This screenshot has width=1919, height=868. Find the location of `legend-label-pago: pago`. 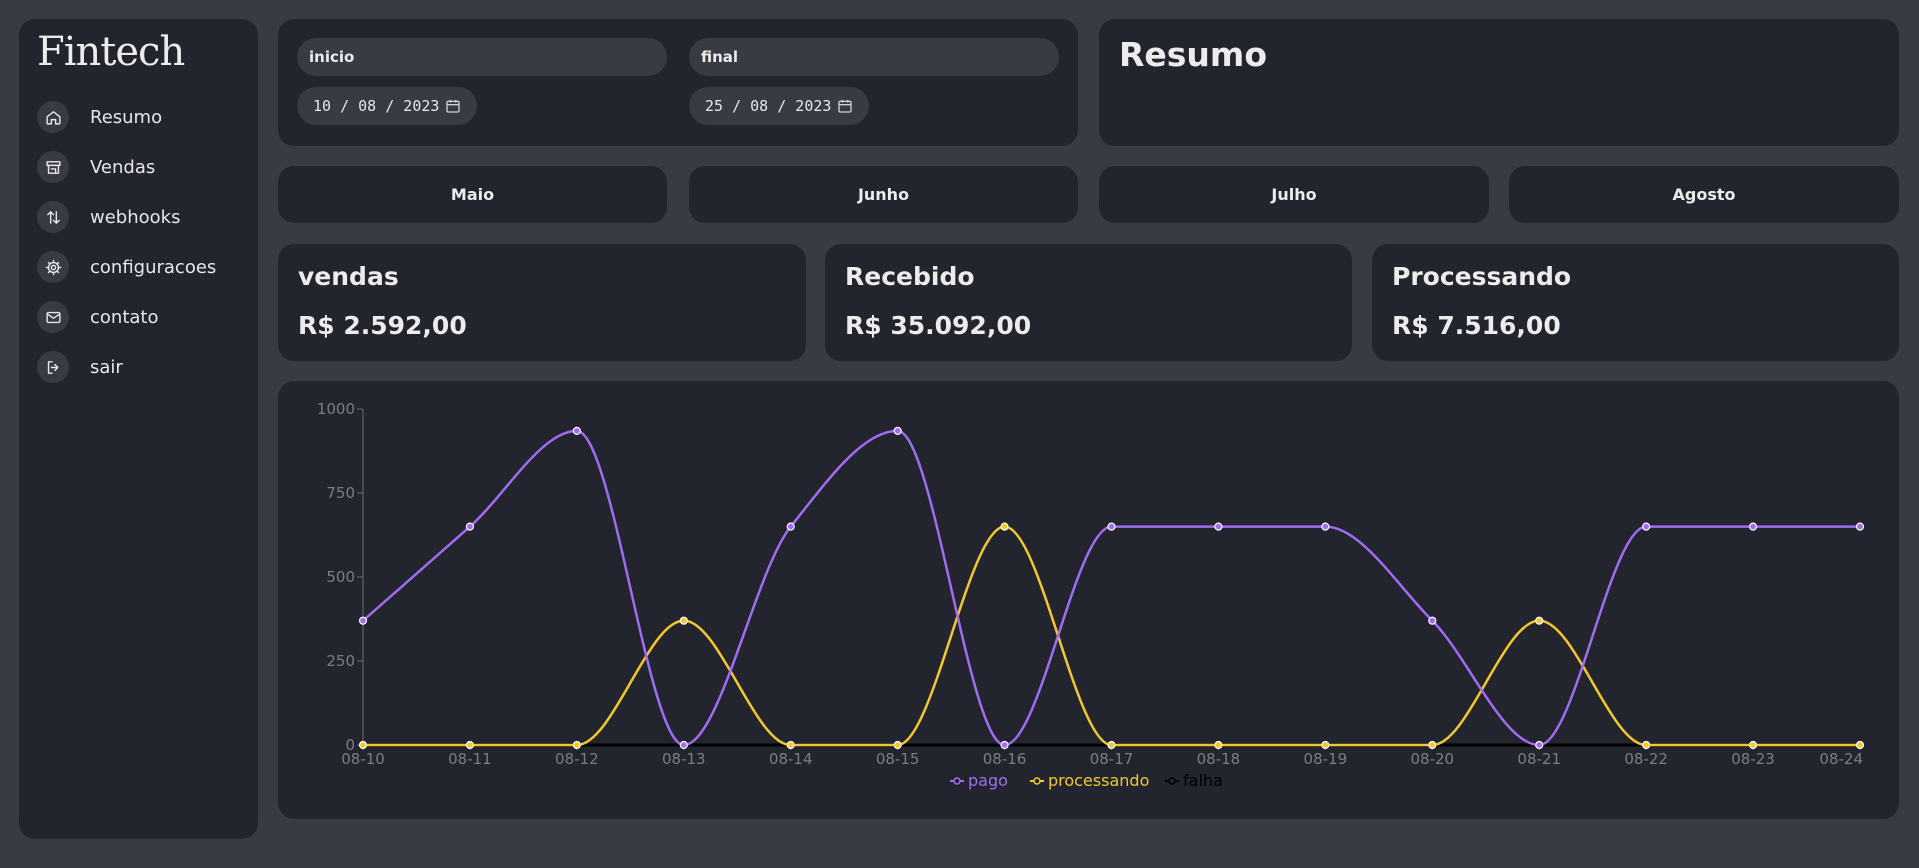

legend-label-pago: pago is located at coordinates (988, 780).